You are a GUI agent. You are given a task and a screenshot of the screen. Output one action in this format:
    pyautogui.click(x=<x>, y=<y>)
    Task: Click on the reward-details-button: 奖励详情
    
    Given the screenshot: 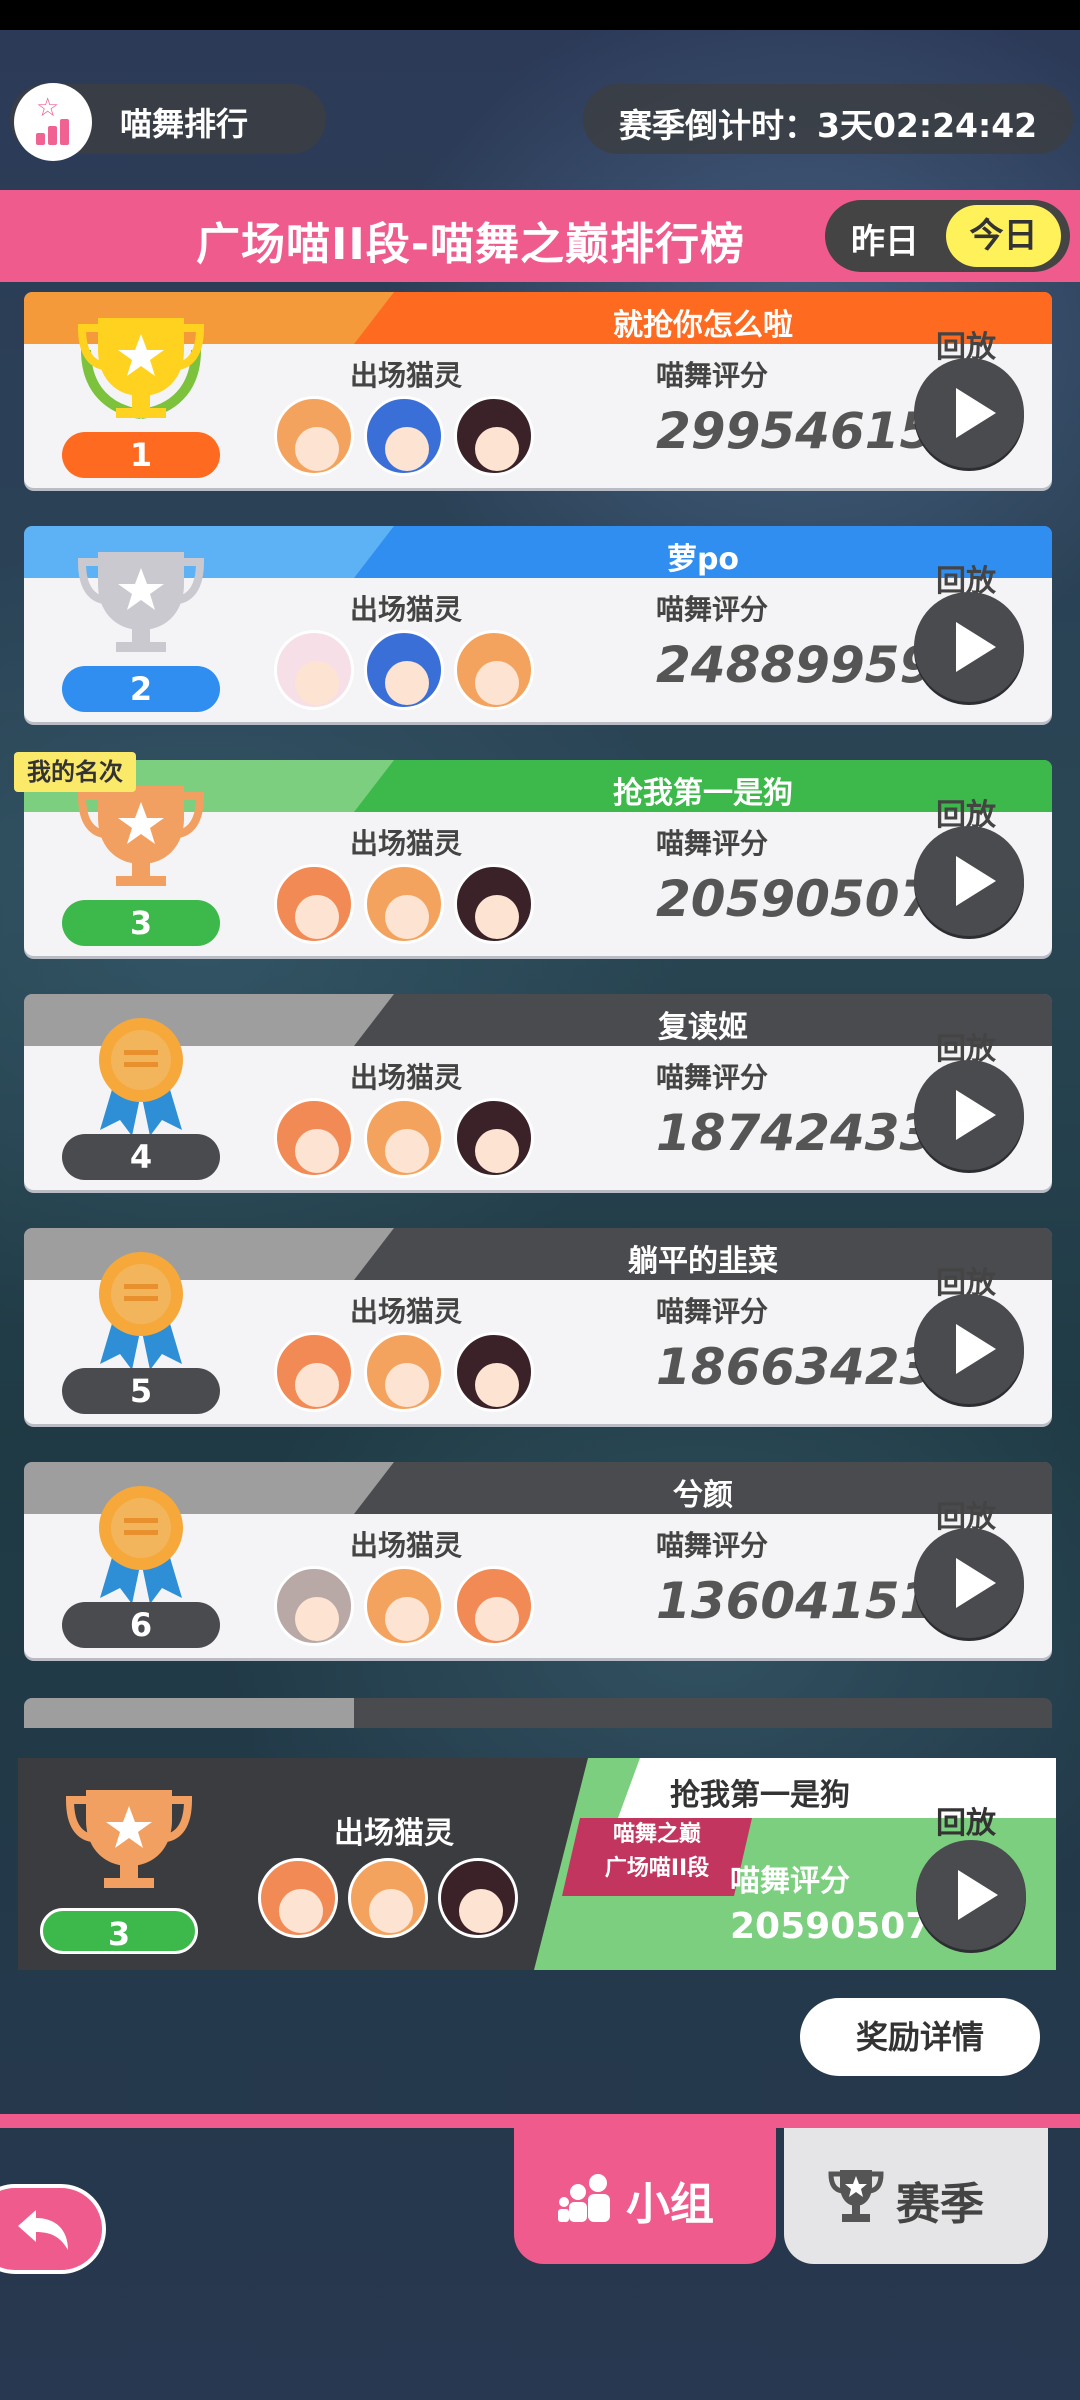 What is the action you would take?
    pyautogui.click(x=920, y=2037)
    